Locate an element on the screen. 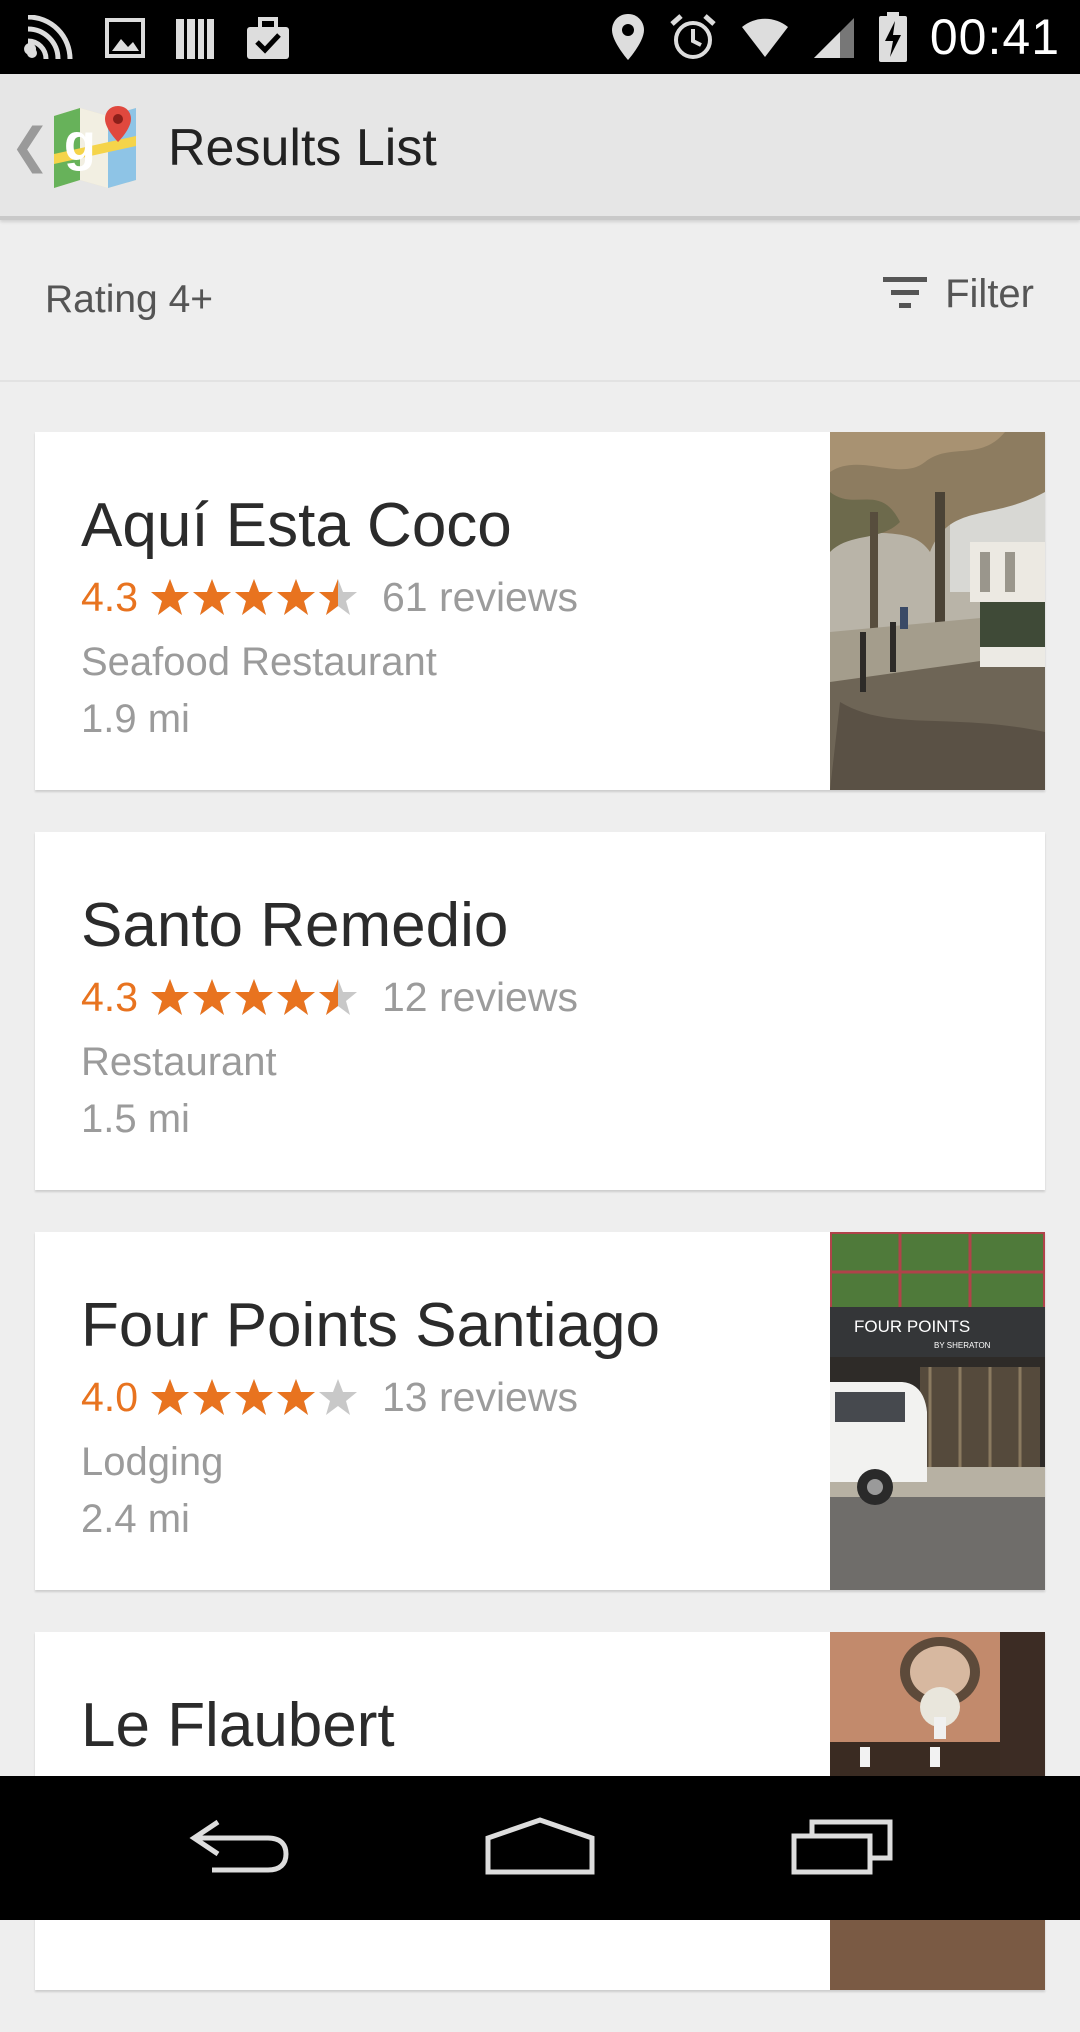  result-name: Le Flaubert is located at coordinates (238, 1725).